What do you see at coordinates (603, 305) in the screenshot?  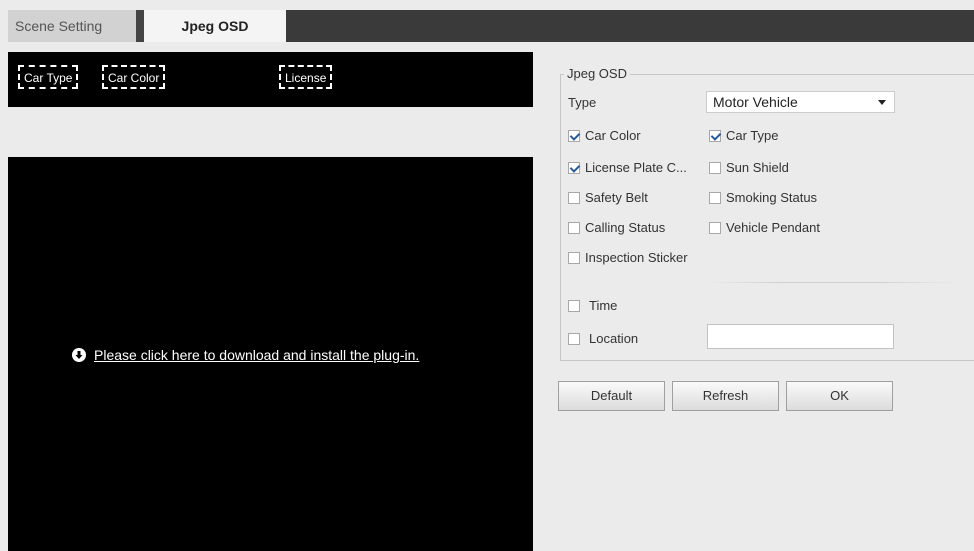 I see `checkbox-label: Time` at bounding box center [603, 305].